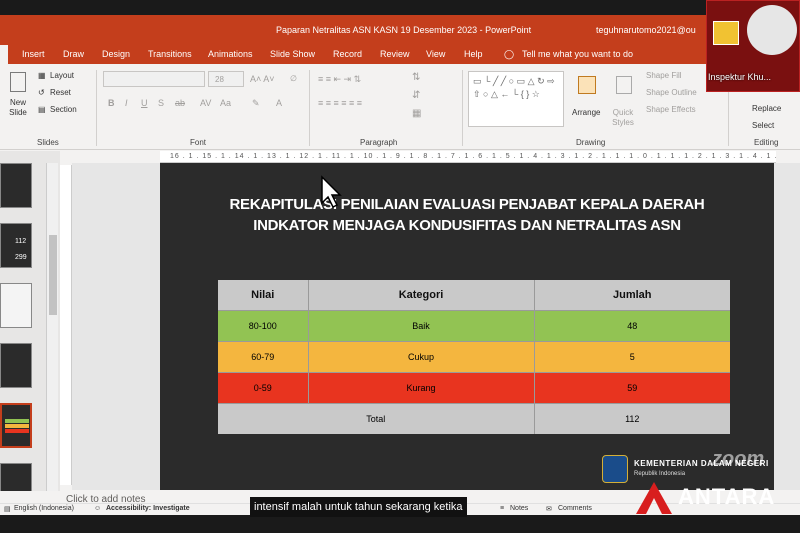 The image size is (800, 533). Describe the element at coordinates (226, 79) in the screenshot. I see `font-size-box: 28` at that location.